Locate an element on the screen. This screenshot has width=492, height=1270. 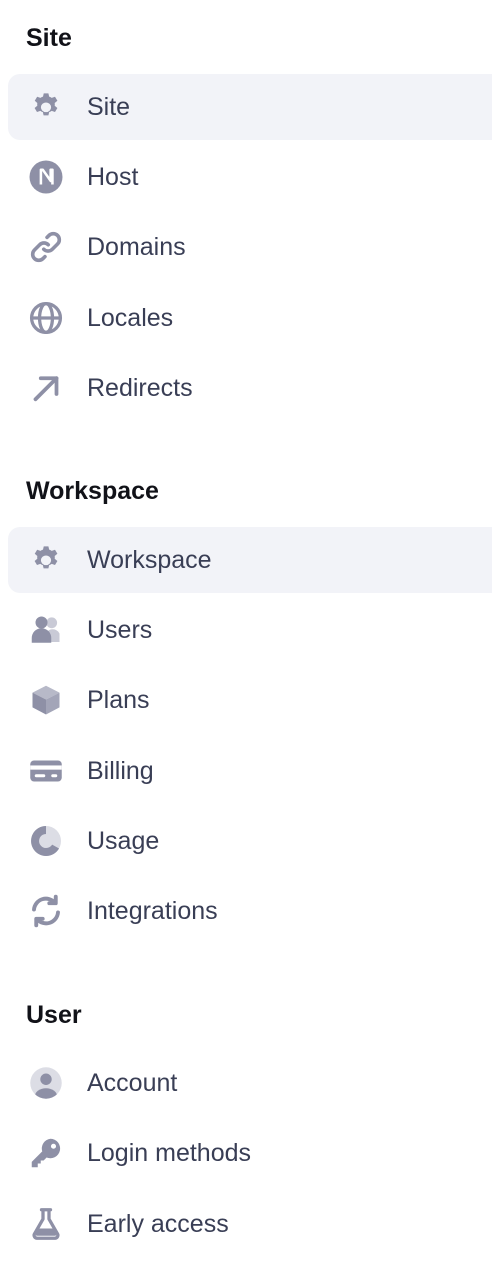
sidebar-item-locales: Locales is located at coordinates (250, 318).